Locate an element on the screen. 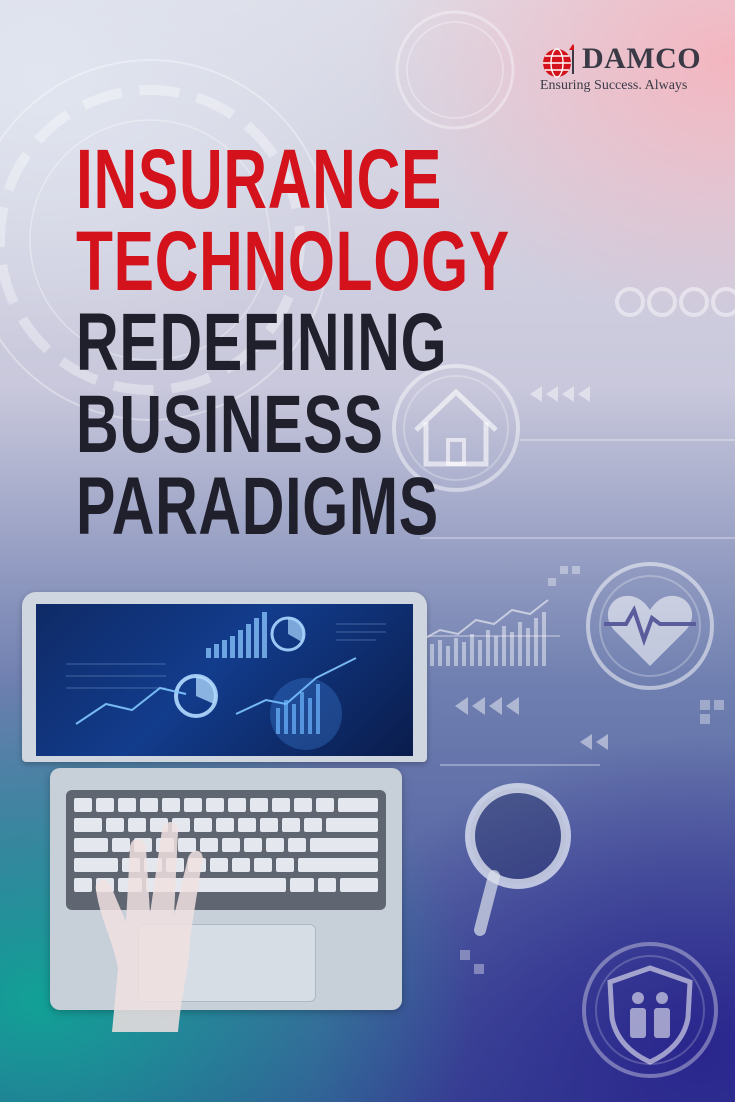 The image size is (735, 1102). headline-line-1: INSURANCE is located at coordinates (259, 179).